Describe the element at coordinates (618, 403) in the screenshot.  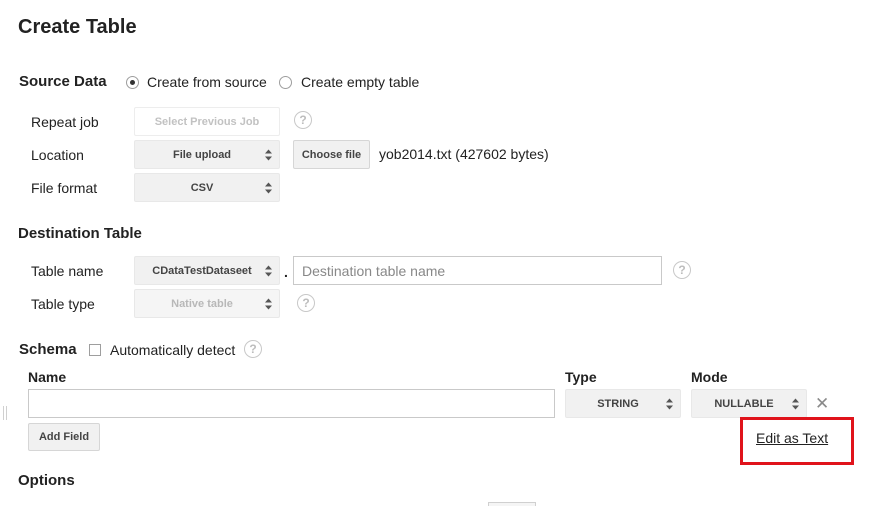
I see `schema-field-type-value: STRING` at that location.